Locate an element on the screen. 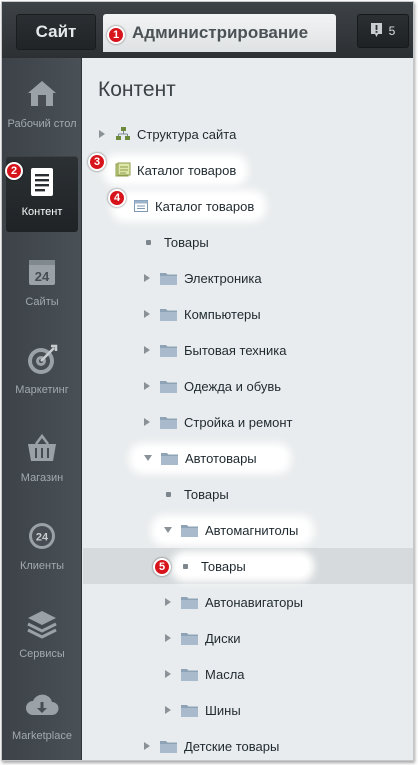  tree-item-label: Автомагнитолы is located at coordinates (252, 530).